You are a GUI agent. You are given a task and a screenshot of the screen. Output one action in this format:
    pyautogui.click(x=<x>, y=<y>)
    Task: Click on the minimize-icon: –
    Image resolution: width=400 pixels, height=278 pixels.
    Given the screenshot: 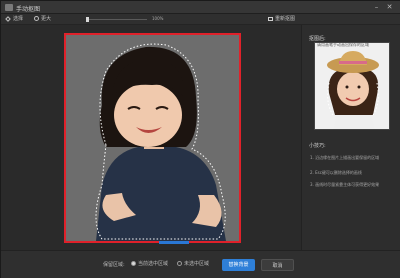 What is the action you would take?
    pyautogui.click(x=376, y=7)
    